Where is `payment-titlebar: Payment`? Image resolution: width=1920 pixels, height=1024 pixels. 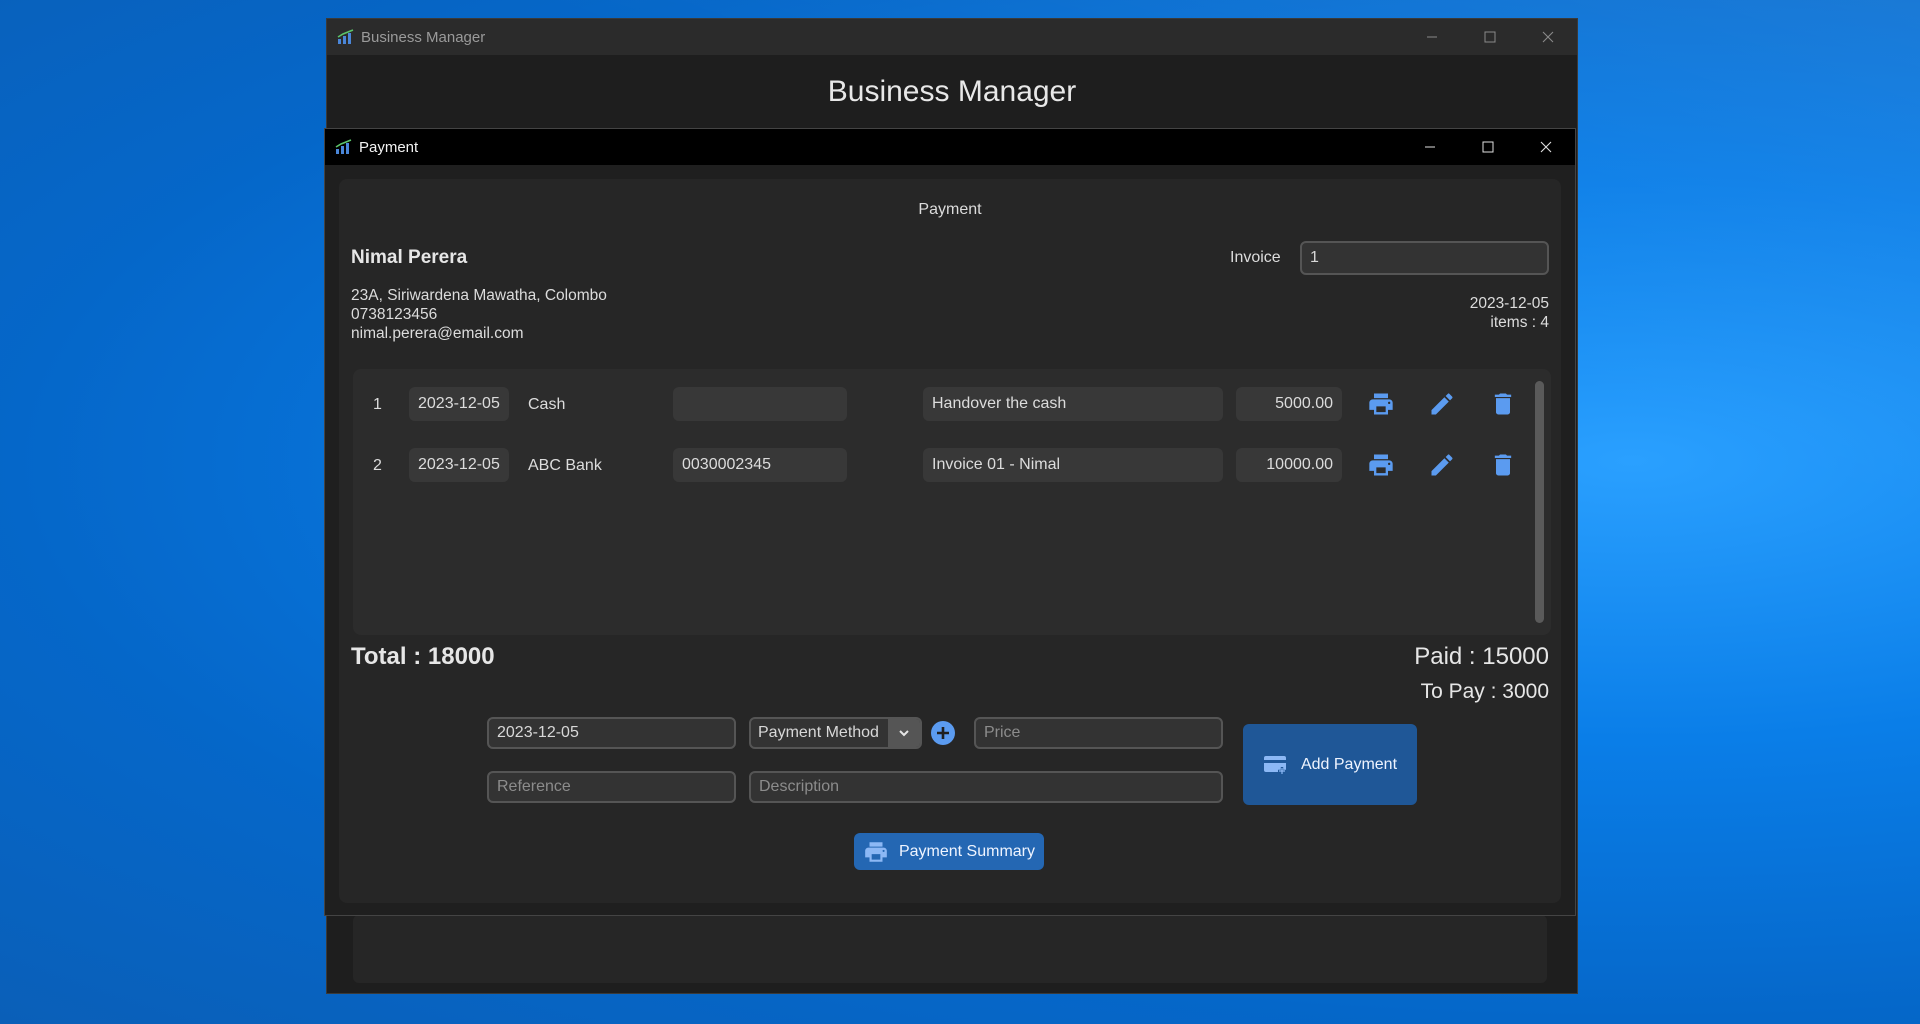 payment-titlebar: Payment is located at coordinates (950, 147).